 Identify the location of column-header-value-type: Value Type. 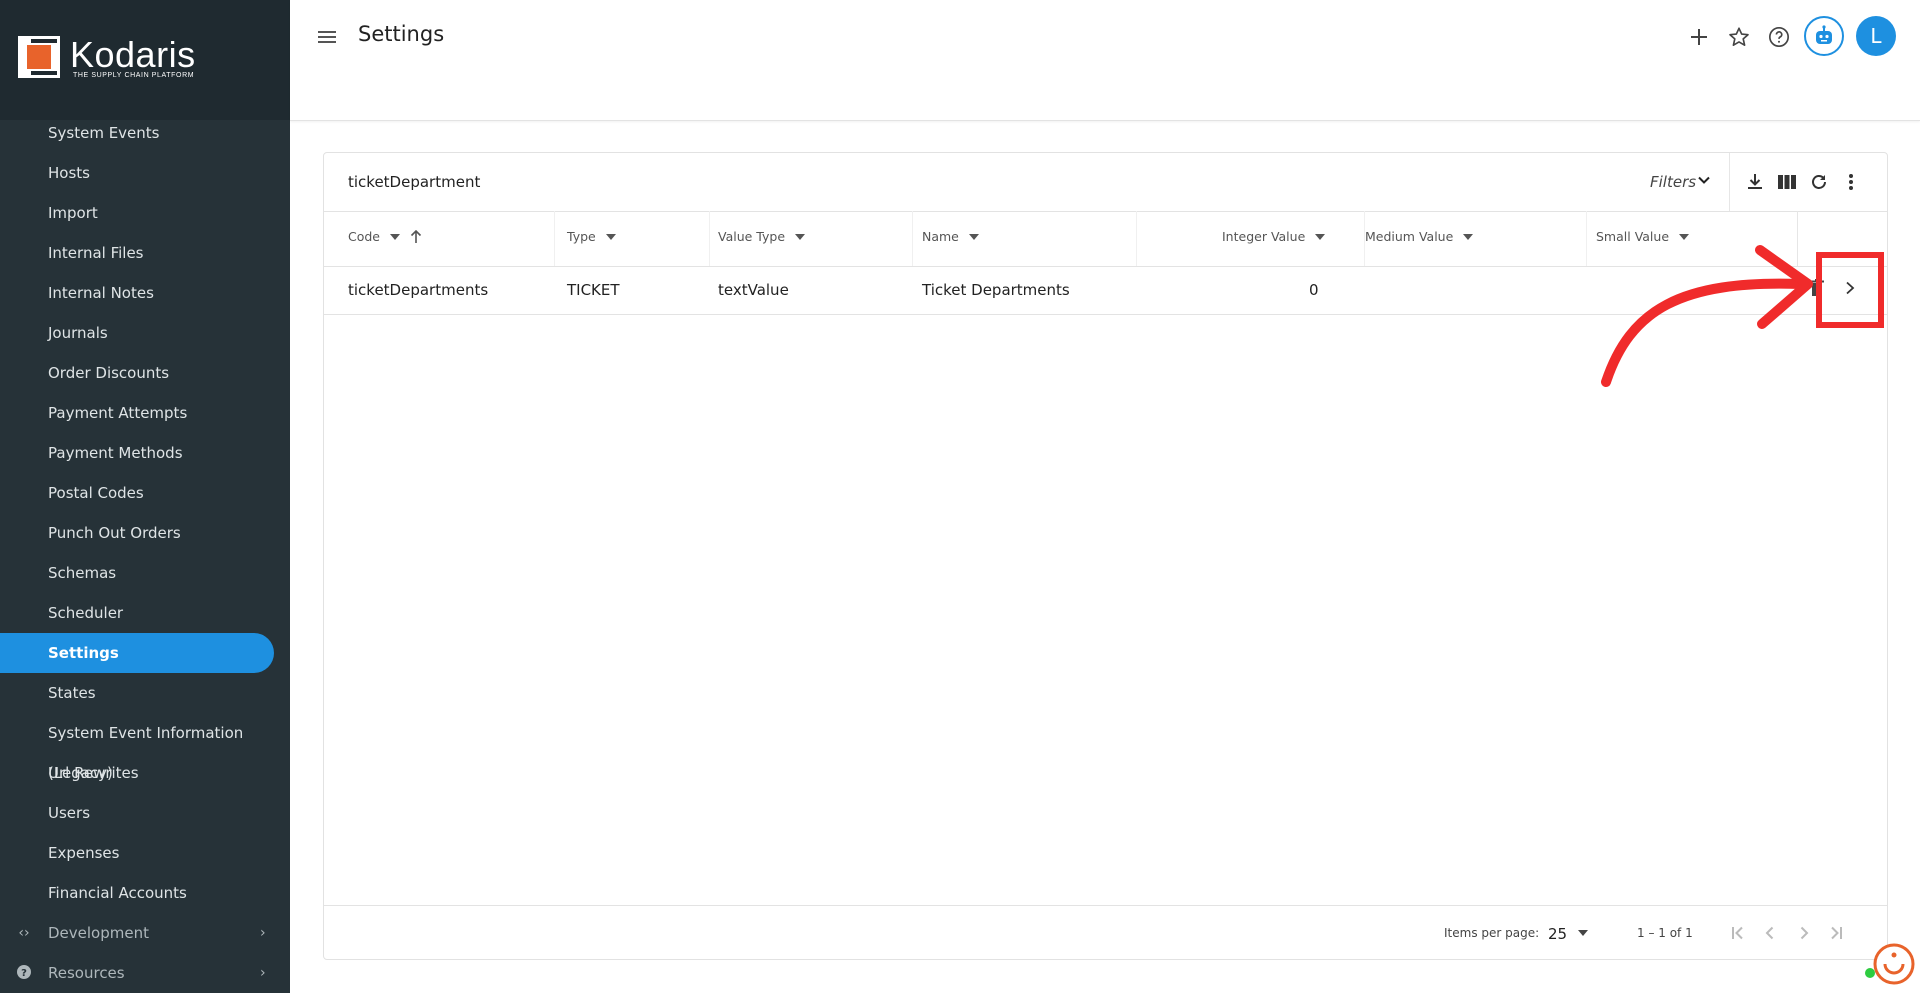
(762, 236).